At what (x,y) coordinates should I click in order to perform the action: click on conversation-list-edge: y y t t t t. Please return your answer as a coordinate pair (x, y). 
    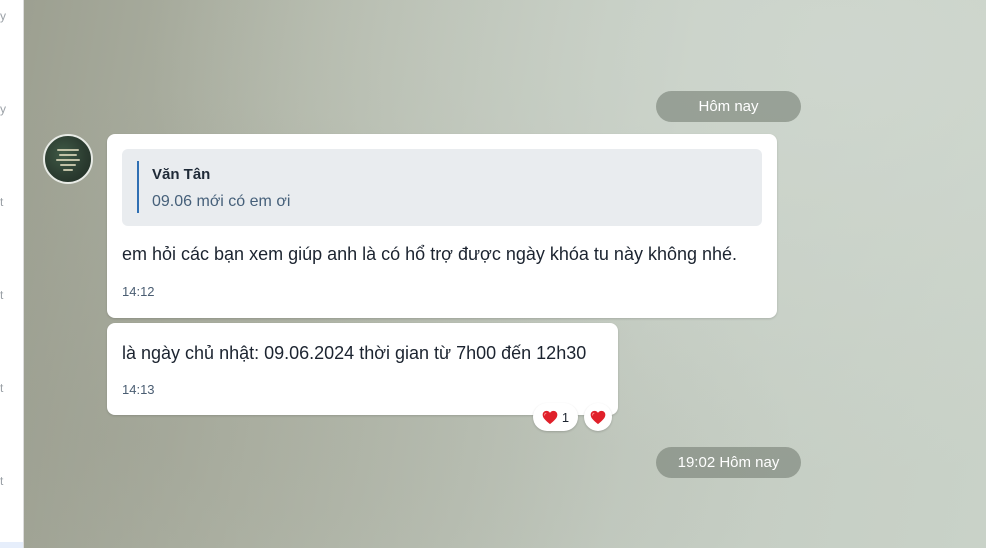
    Looking at the image, I should click on (12, 274).